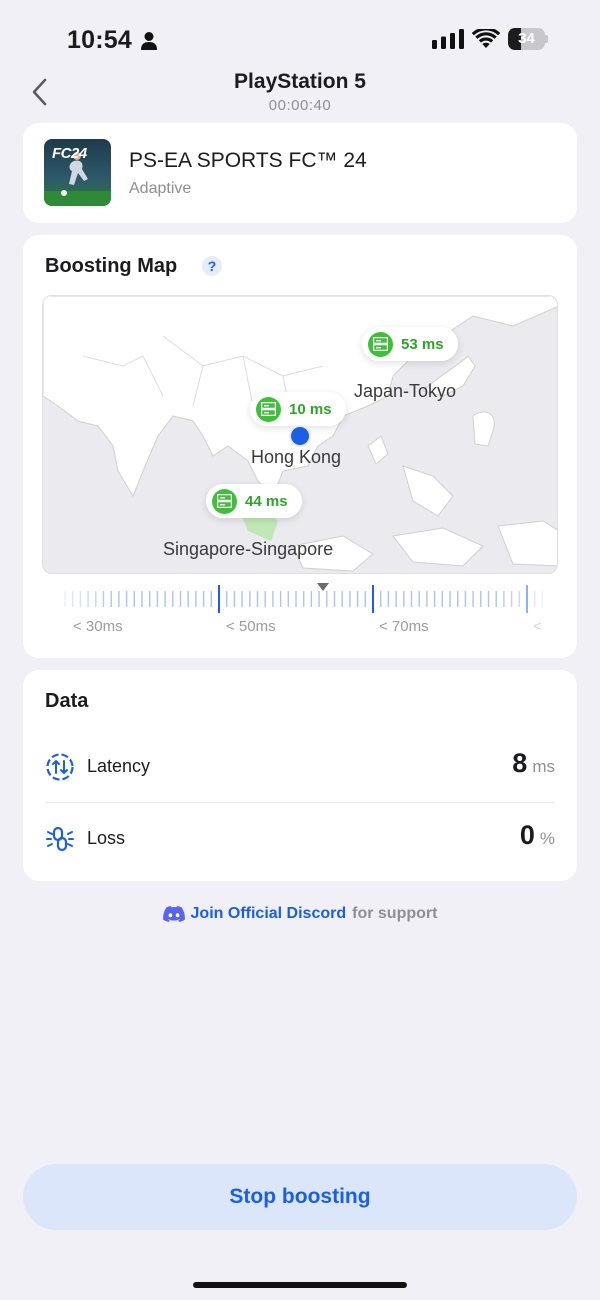 This screenshot has width=600, height=1300. I want to click on battery-percent: 34, so click(526, 38).